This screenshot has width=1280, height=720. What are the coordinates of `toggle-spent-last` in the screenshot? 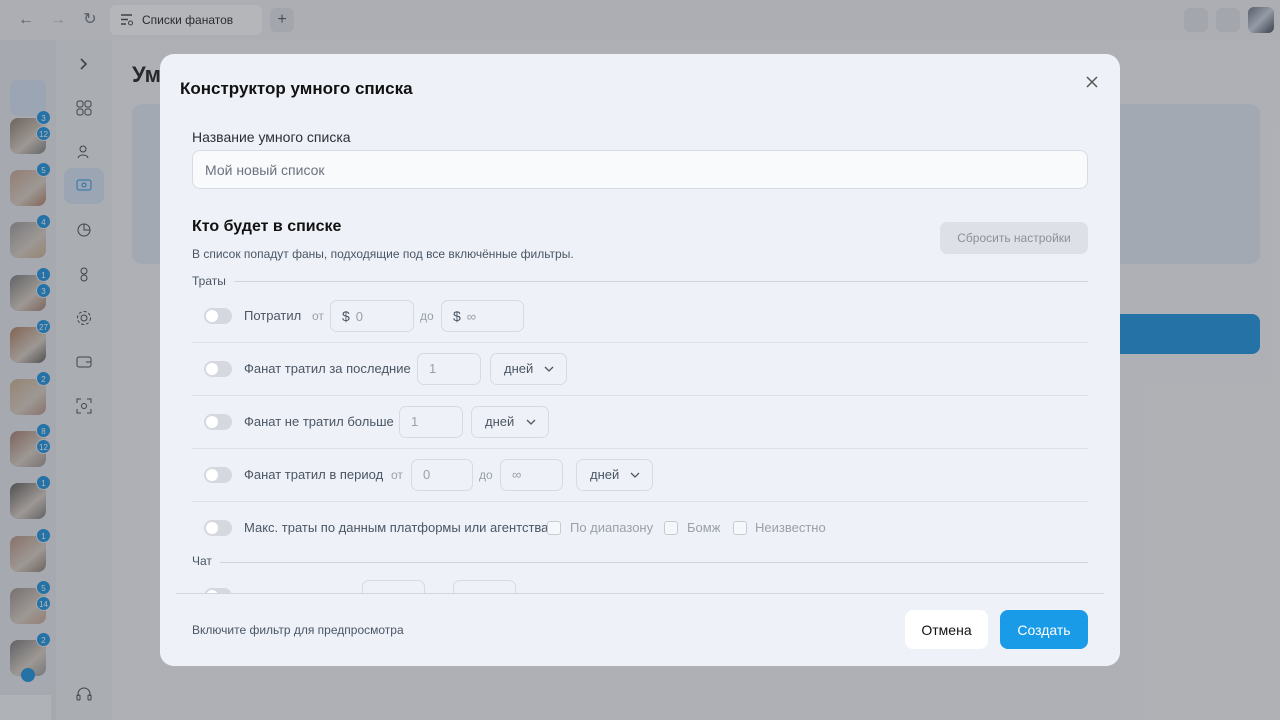 It's located at (218, 369).